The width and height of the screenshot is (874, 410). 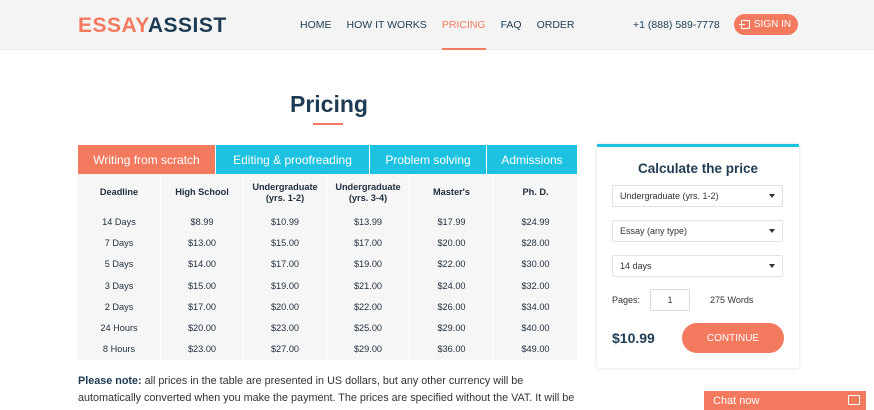 I want to click on main-nav: HOME HOW IT WORKS PRICING FAQ ORDER, so click(x=445, y=34).